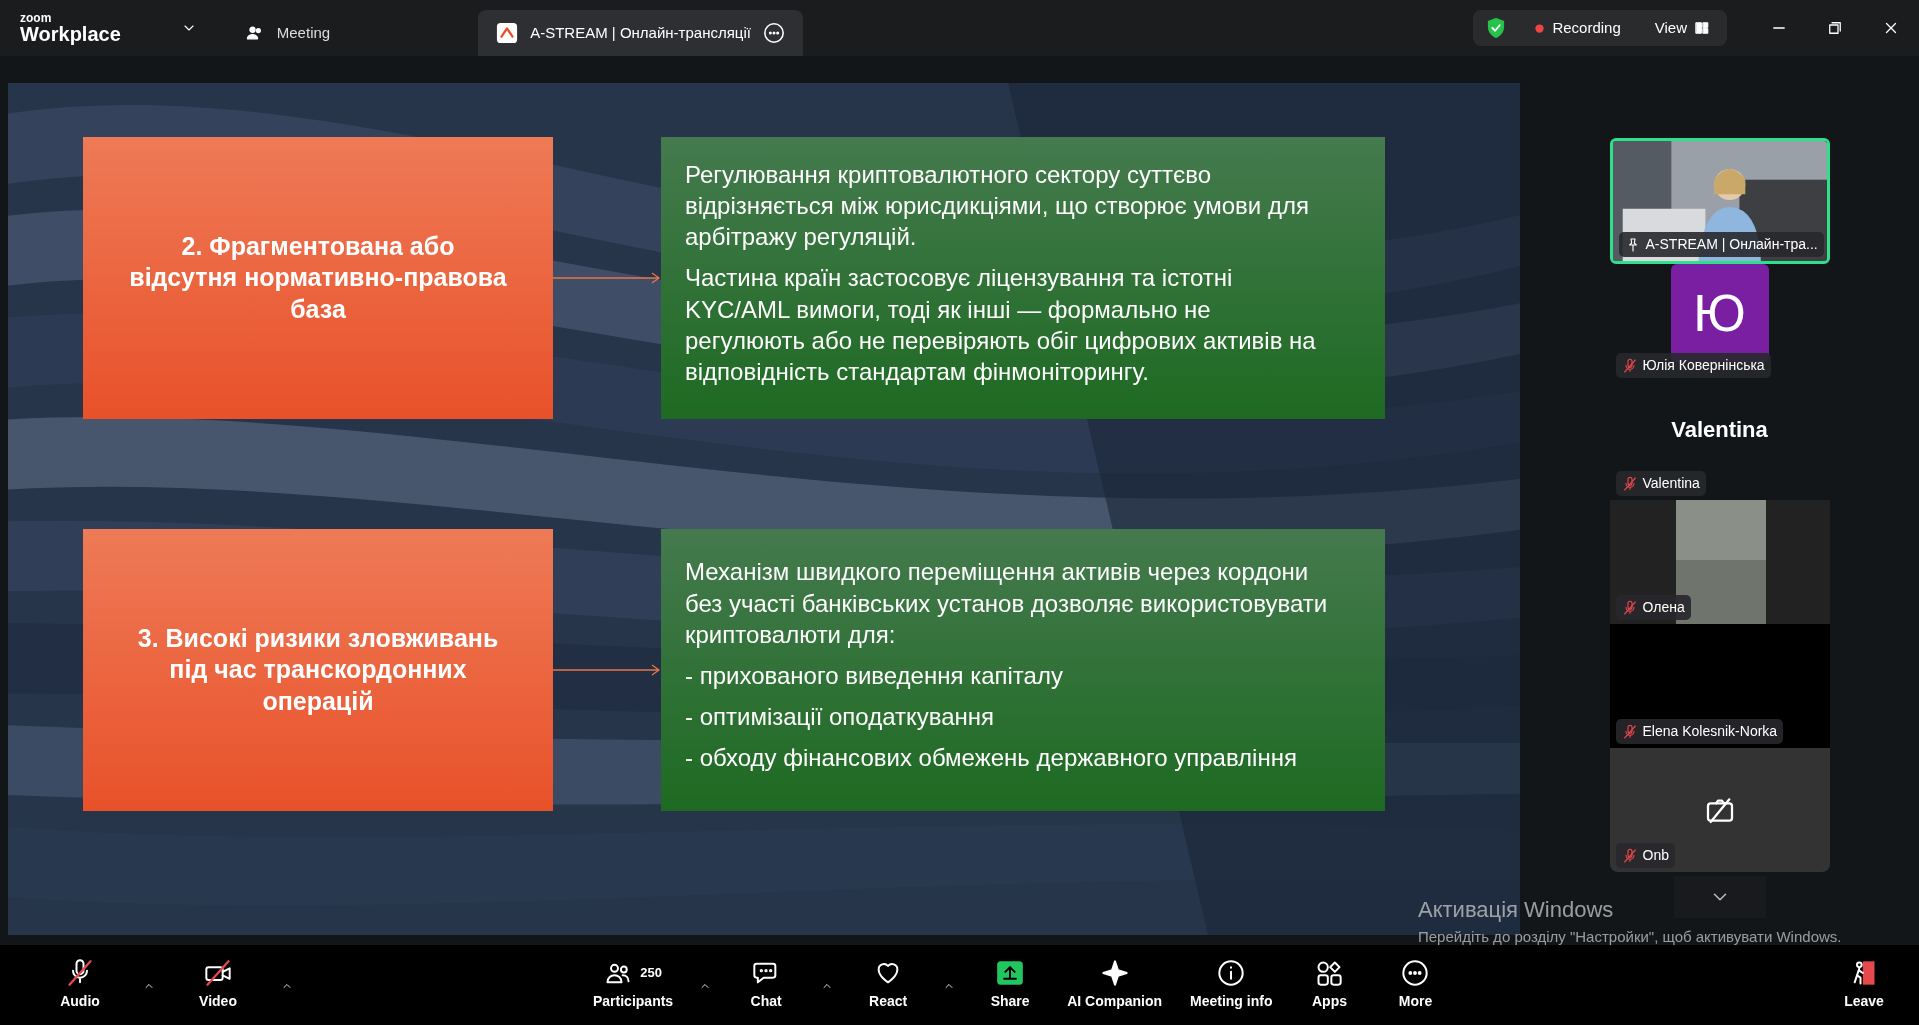  Describe the element at coordinates (633, 985) in the screenshot. I see `toolbar-button: 250 Participants` at that location.